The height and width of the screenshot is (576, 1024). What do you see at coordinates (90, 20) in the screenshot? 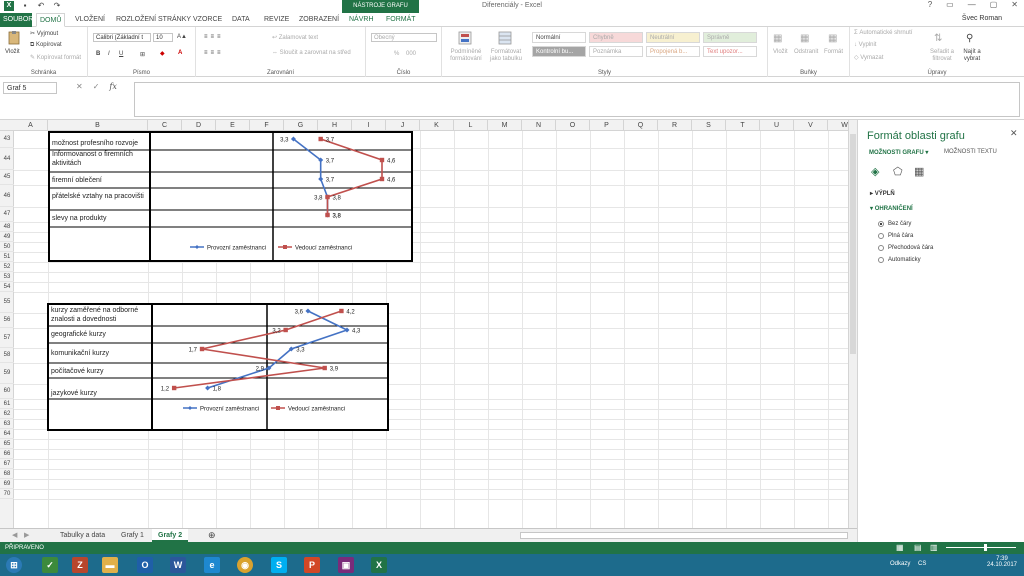
I see `tab-insert: VLOŽENÍ` at bounding box center [90, 20].